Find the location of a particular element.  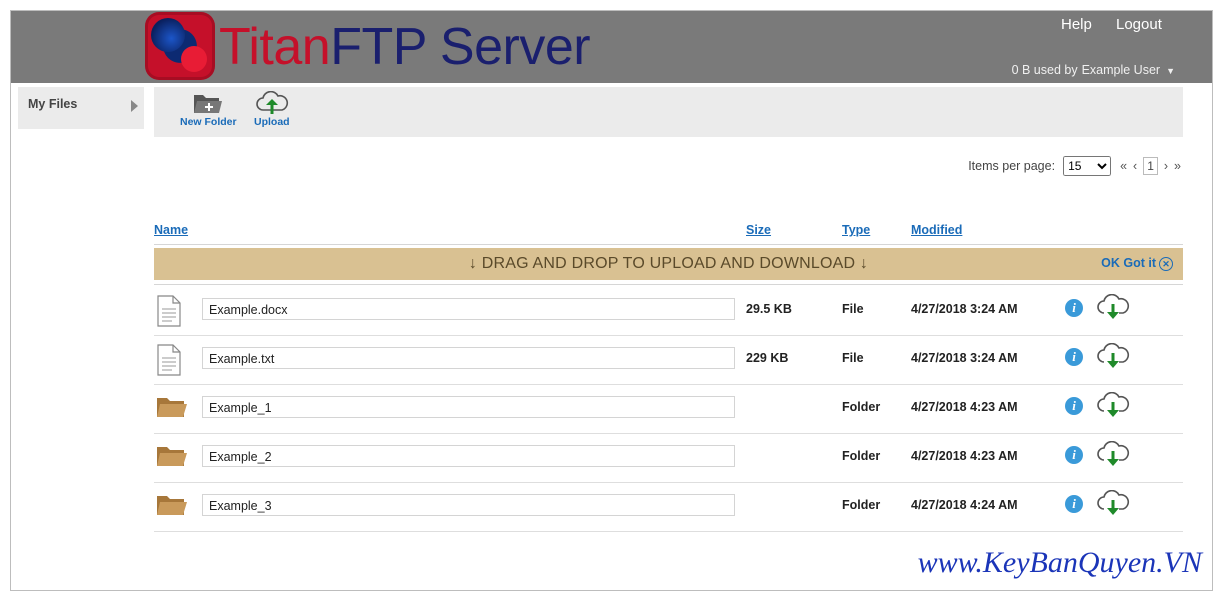

usage-info: 0 B used by Example User ▼ is located at coordinates (1093, 70).